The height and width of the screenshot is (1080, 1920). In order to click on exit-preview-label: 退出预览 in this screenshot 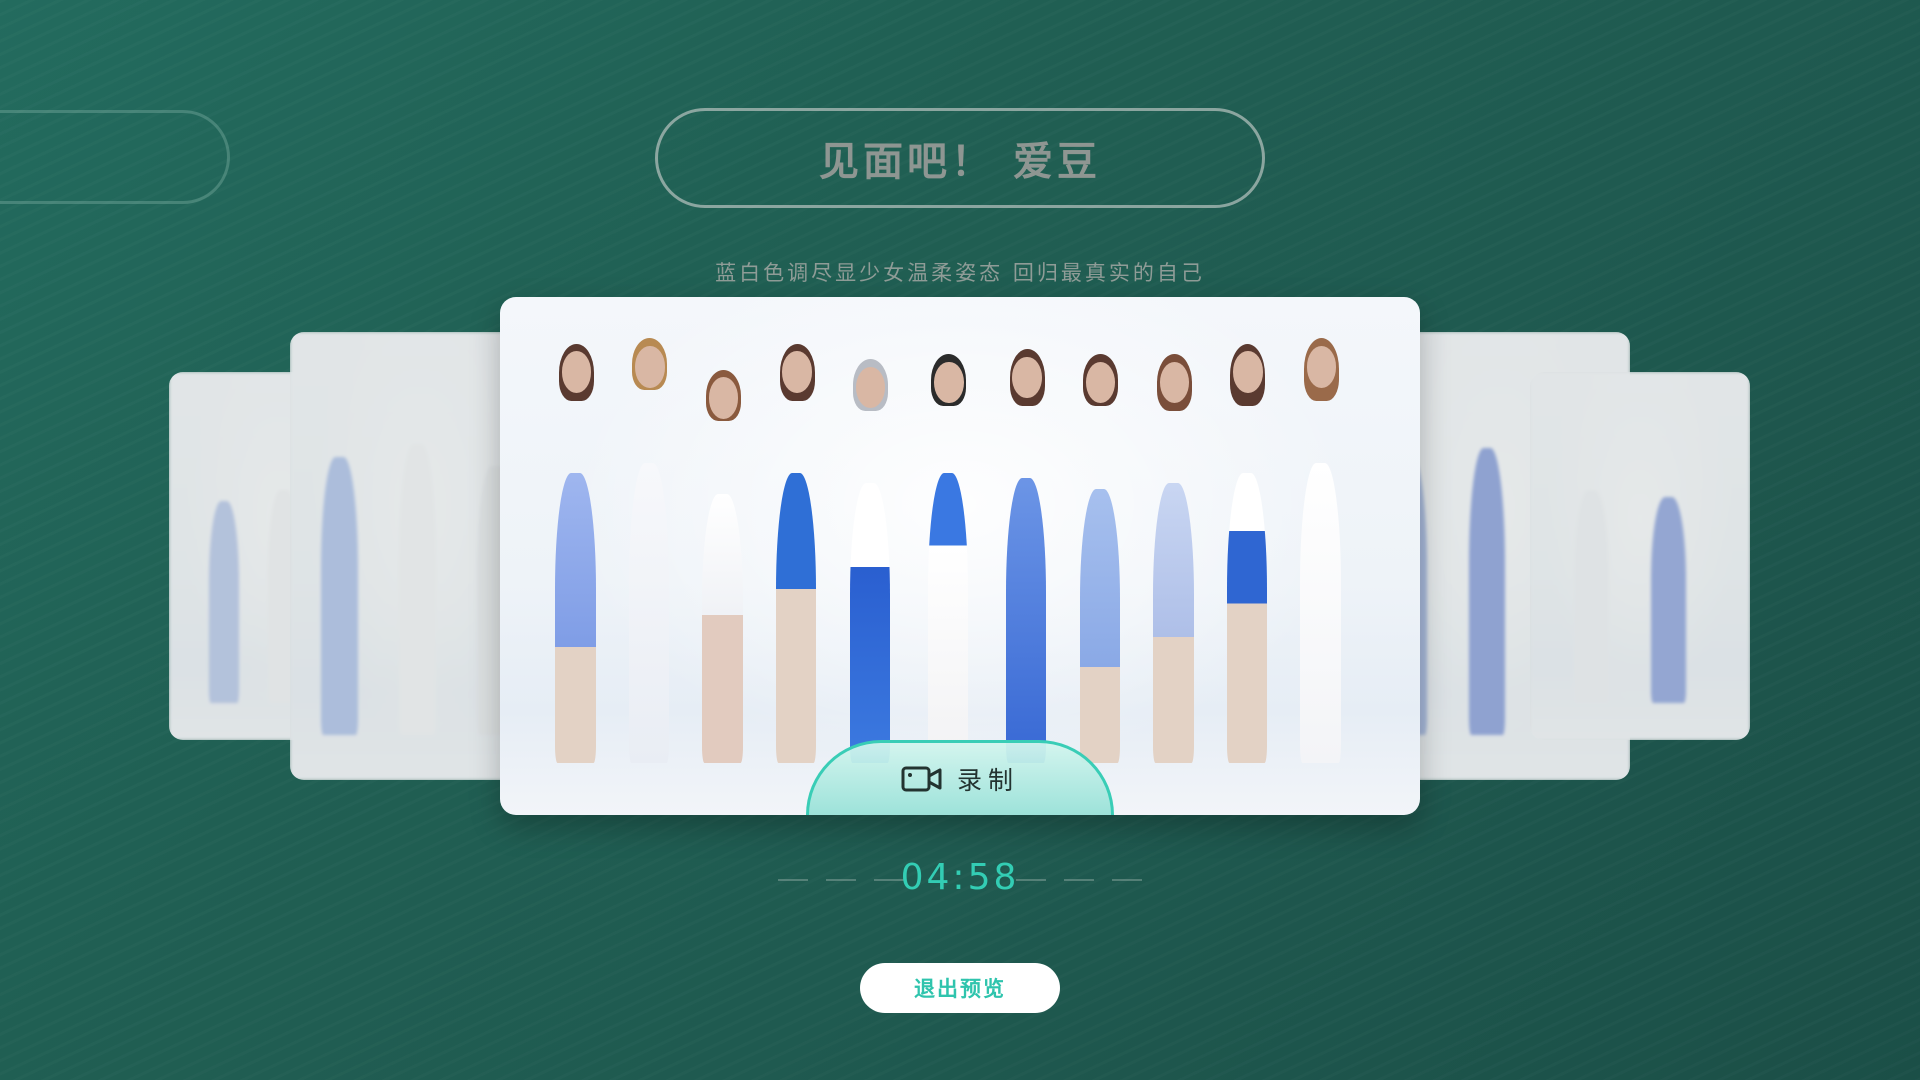, I will do `click(960, 989)`.